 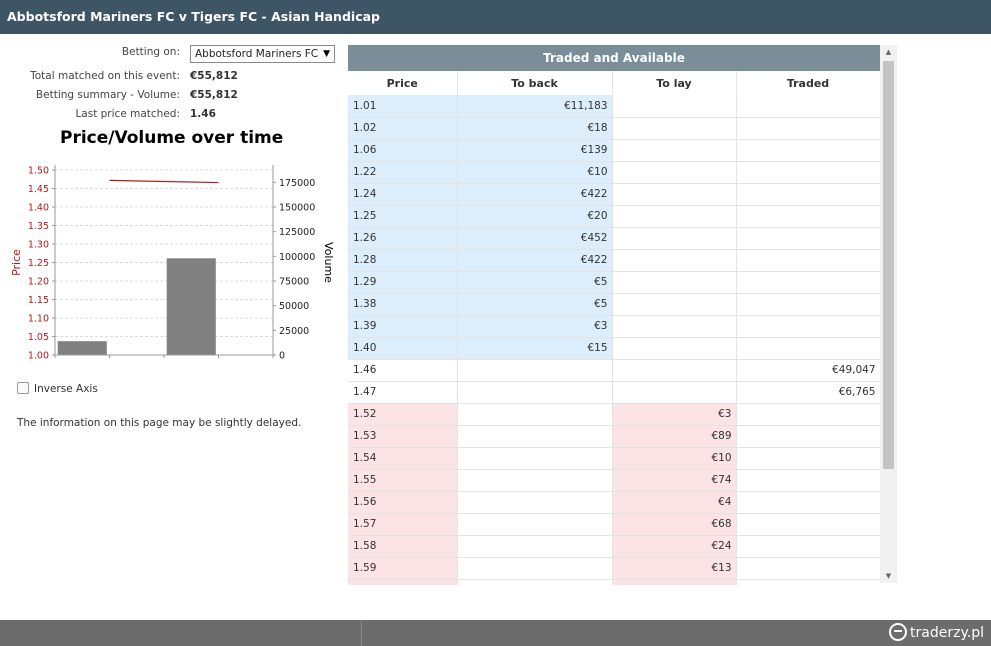 What do you see at coordinates (297, 232) in the screenshot?
I see `volume-tick-label: 125000` at bounding box center [297, 232].